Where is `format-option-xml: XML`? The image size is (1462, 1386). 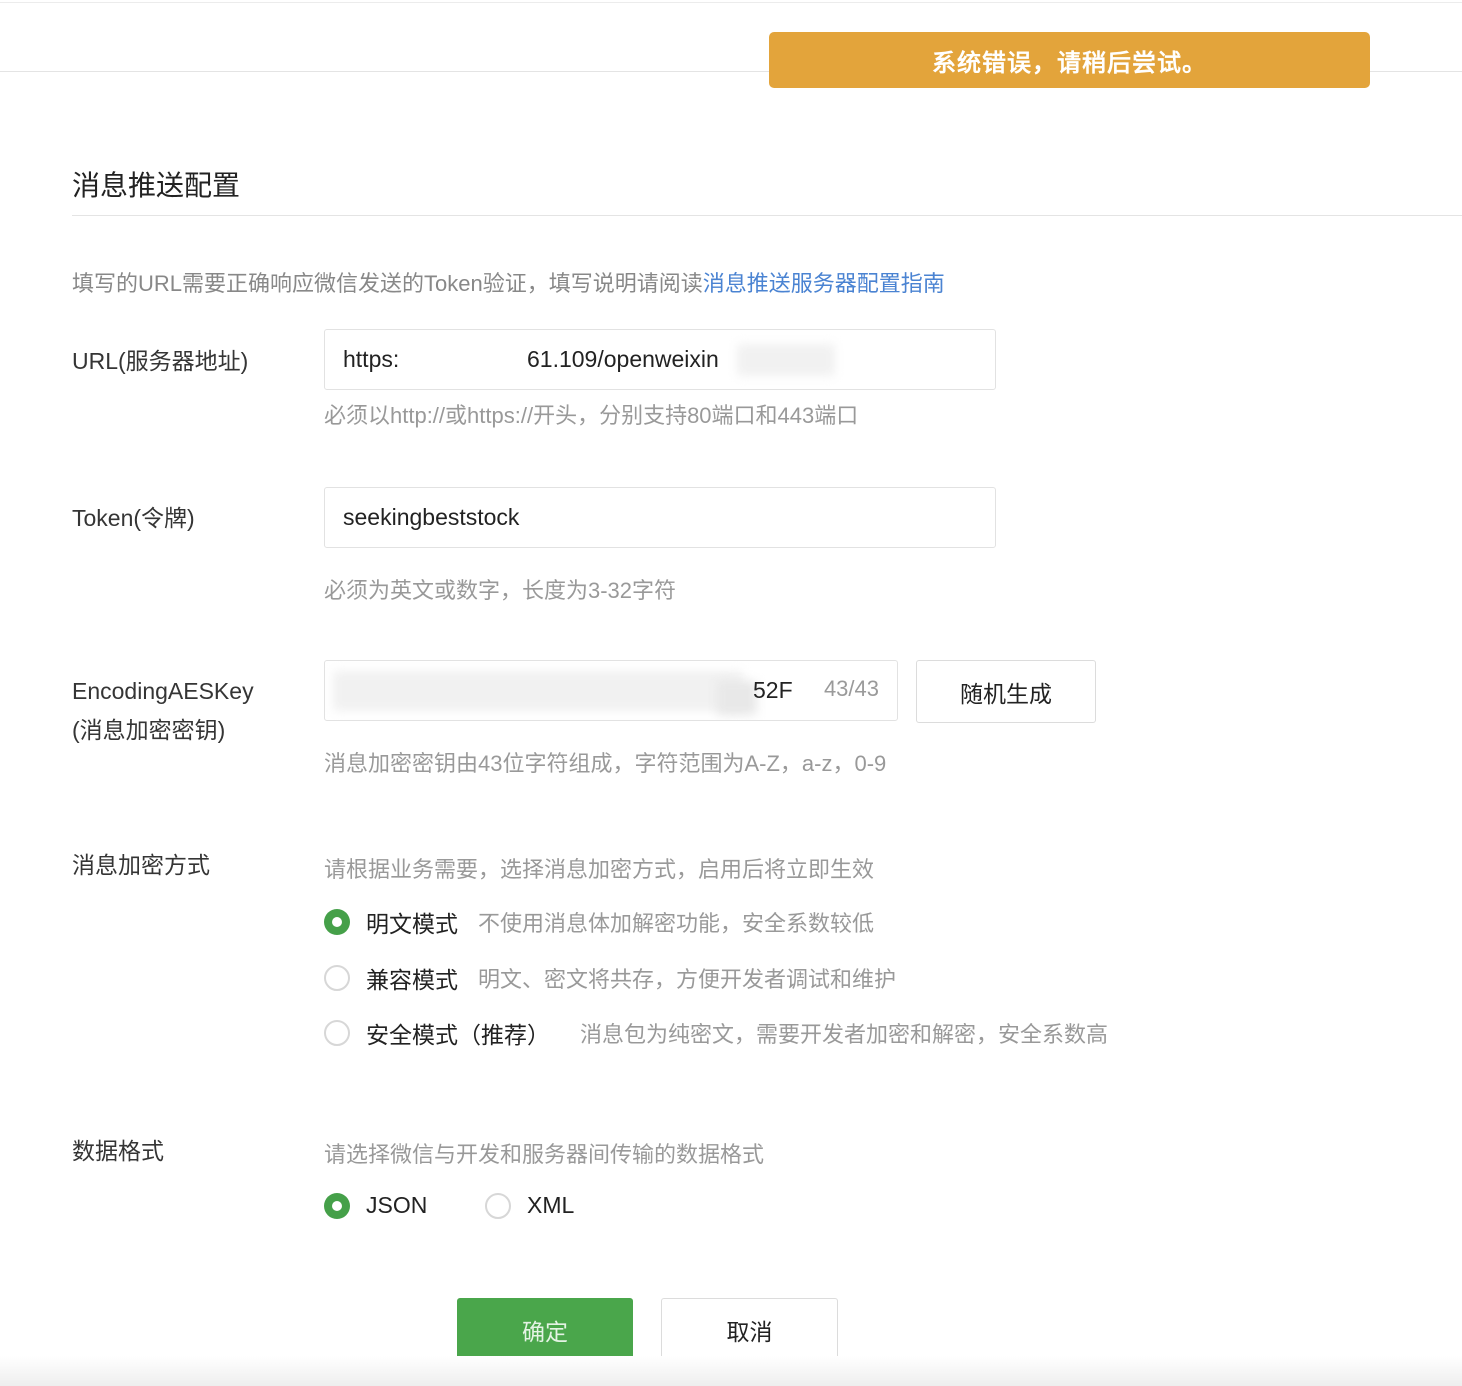
format-option-xml: XML is located at coordinates (529, 1205).